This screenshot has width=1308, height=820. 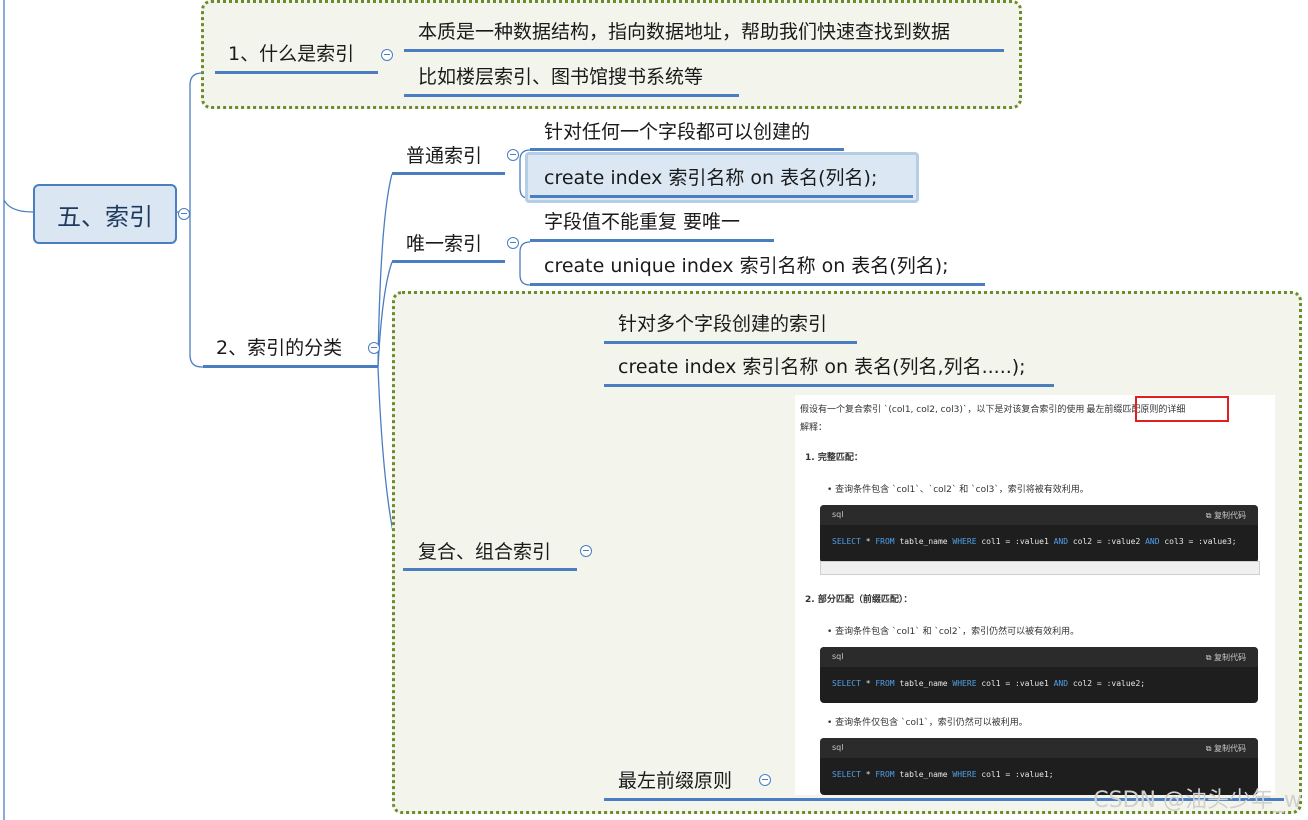 What do you see at coordinates (721, 196) in the screenshot?
I see `normal-index-child-2-underline` at bounding box center [721, 196].